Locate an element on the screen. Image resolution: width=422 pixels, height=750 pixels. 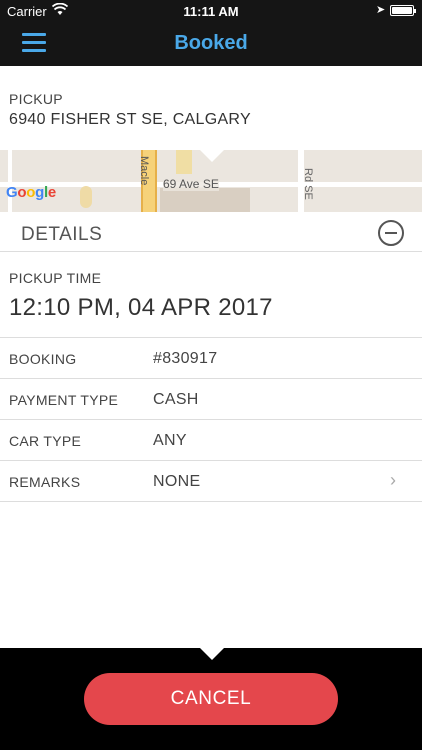
location-arrow-icon: ➤ is located at coordinates (381, 10).